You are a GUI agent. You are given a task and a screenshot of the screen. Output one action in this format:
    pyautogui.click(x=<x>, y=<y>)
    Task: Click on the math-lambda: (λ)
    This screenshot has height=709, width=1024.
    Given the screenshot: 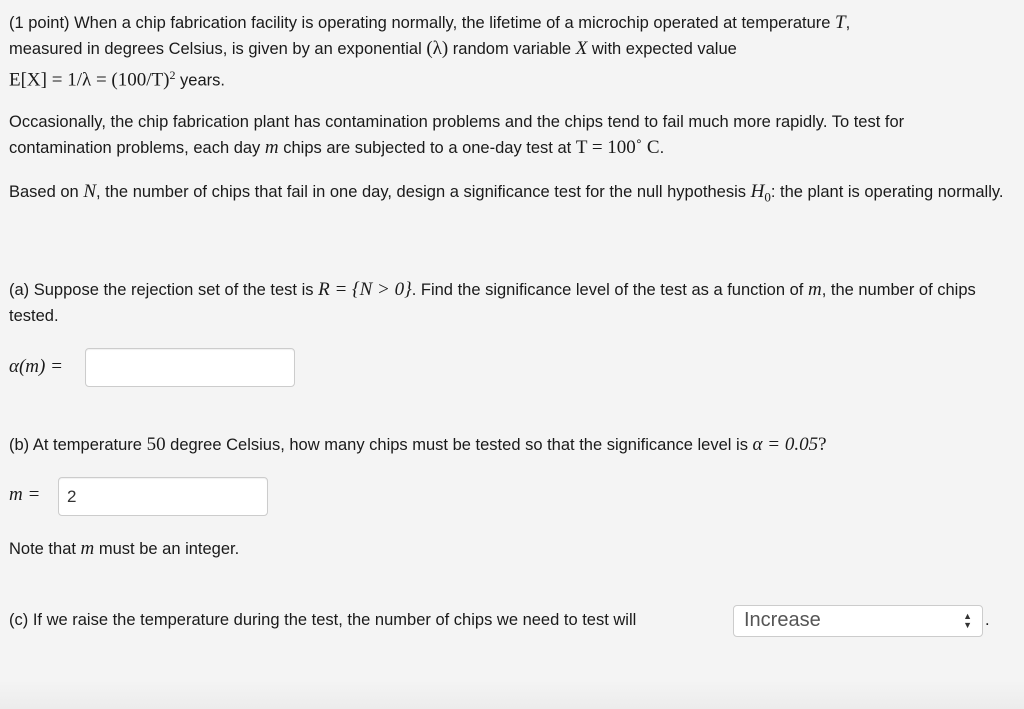 What is the action you would take?
    pyautogui.click(x=437, y=48)
    